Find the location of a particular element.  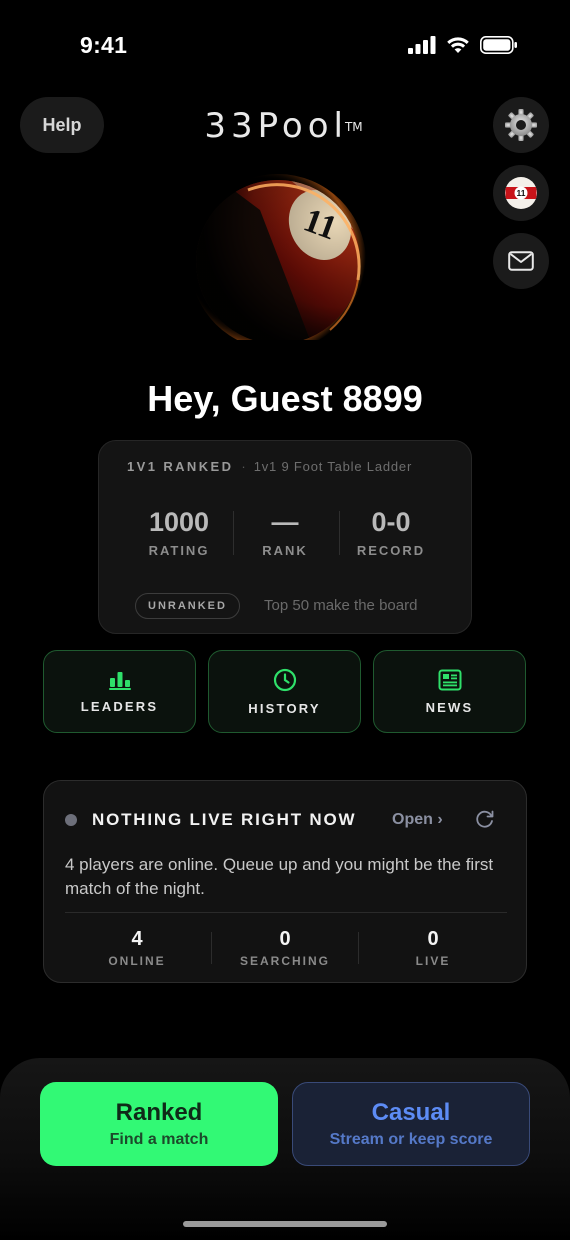

news-button: NEWS is located at coordinates (449, 691).